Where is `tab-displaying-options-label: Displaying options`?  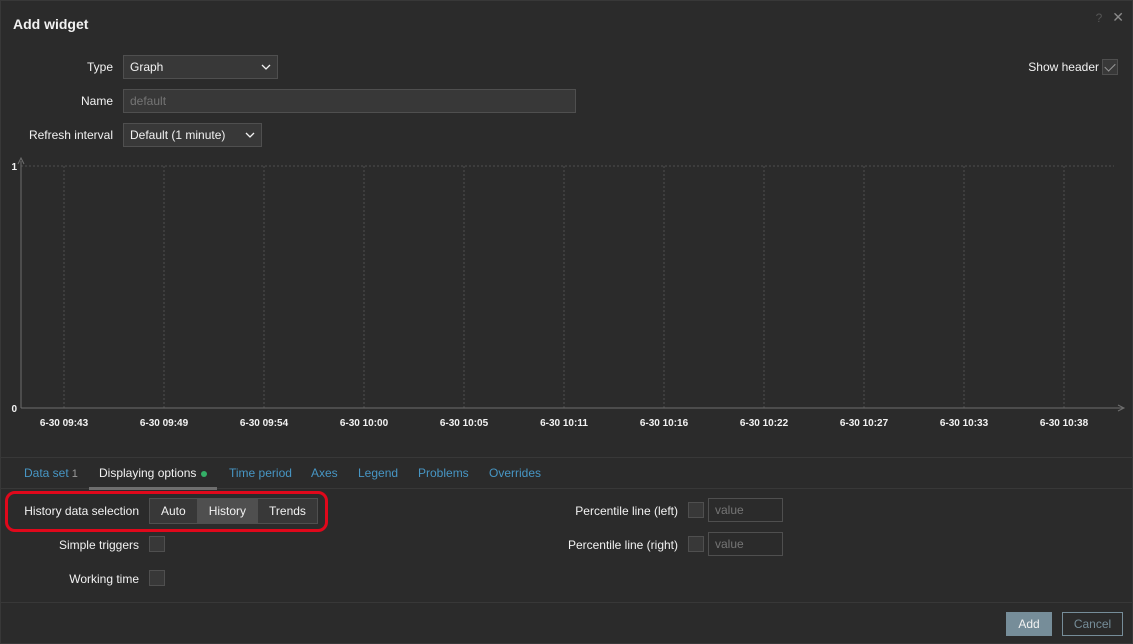
tab-displaying-options-label: Displaying options is located at coordinates (148, 473).